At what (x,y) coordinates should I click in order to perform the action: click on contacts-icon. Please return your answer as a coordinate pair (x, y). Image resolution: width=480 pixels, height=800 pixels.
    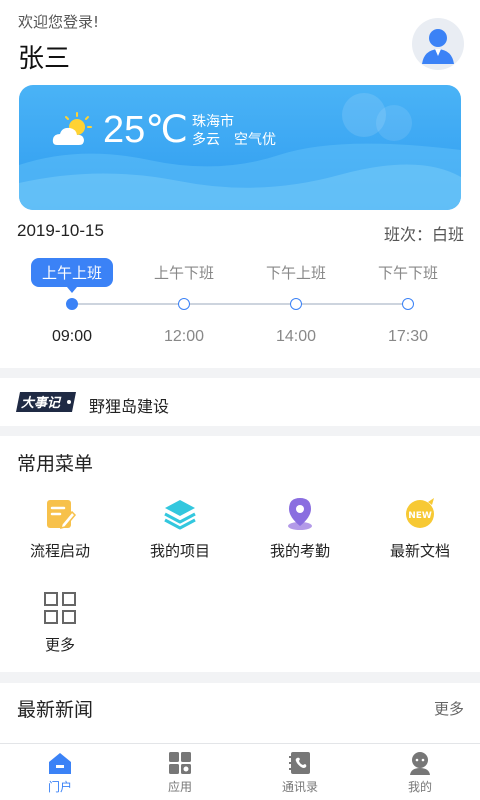
    Looking at the image, I should click on (299, 763).